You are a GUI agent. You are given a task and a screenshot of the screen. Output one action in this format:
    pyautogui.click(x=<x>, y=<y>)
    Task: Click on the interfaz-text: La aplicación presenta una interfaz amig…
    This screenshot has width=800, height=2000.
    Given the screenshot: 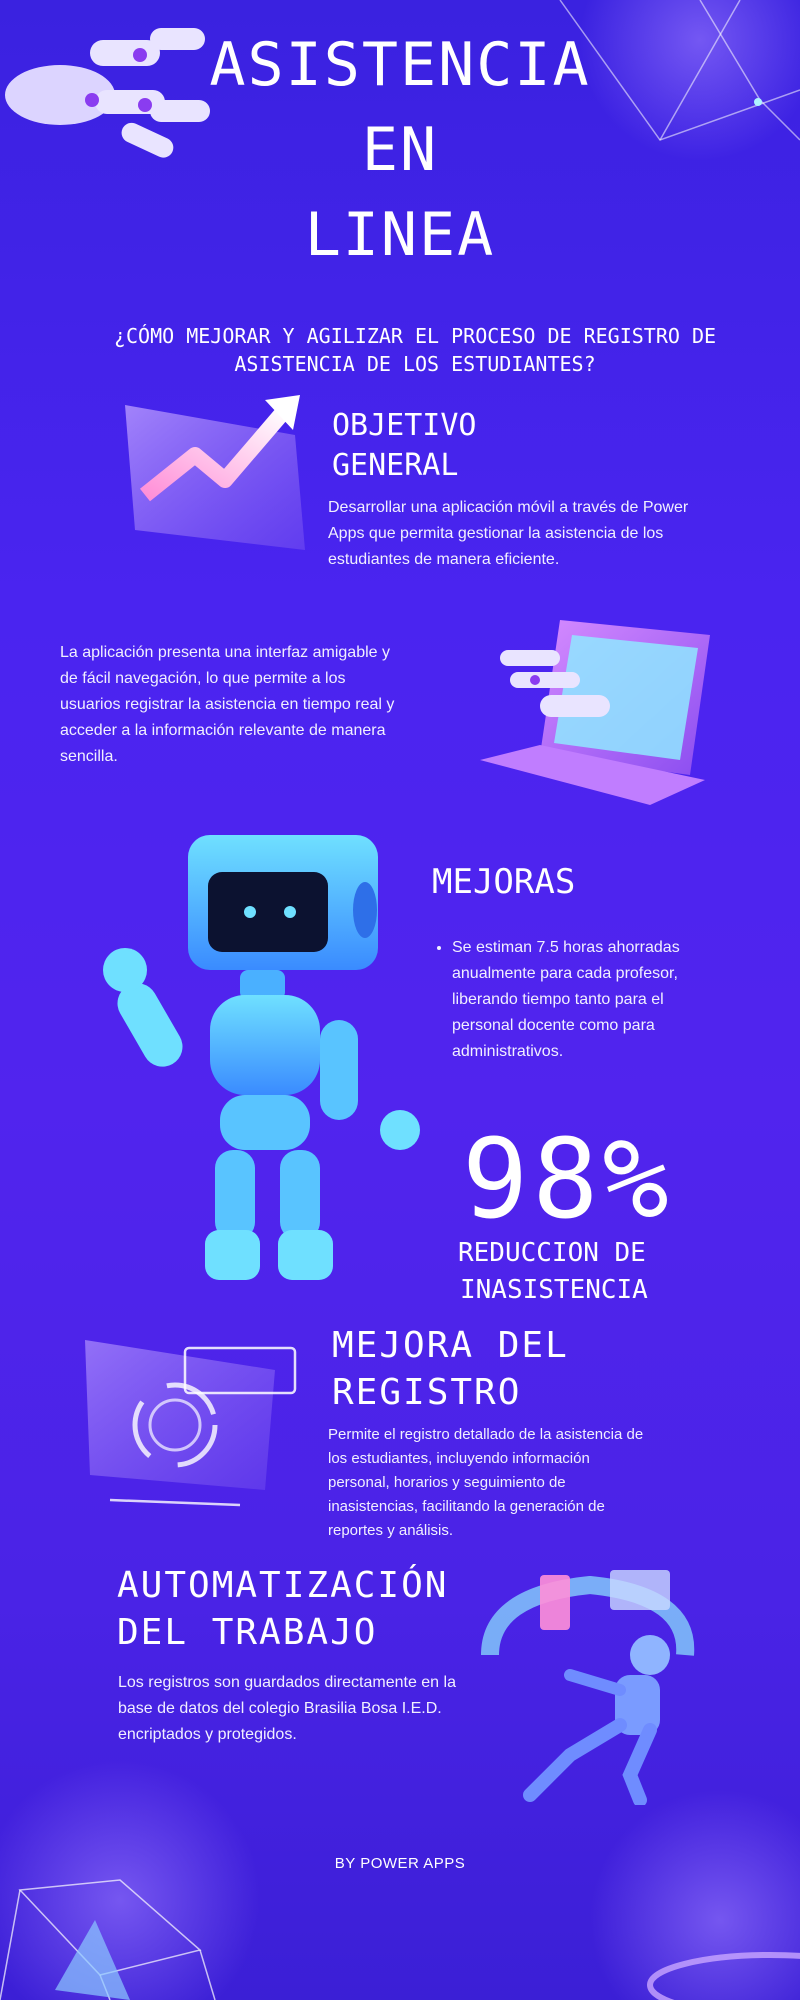 What is the action you would take?
    pyautogui.click(x=227, y=704)
    